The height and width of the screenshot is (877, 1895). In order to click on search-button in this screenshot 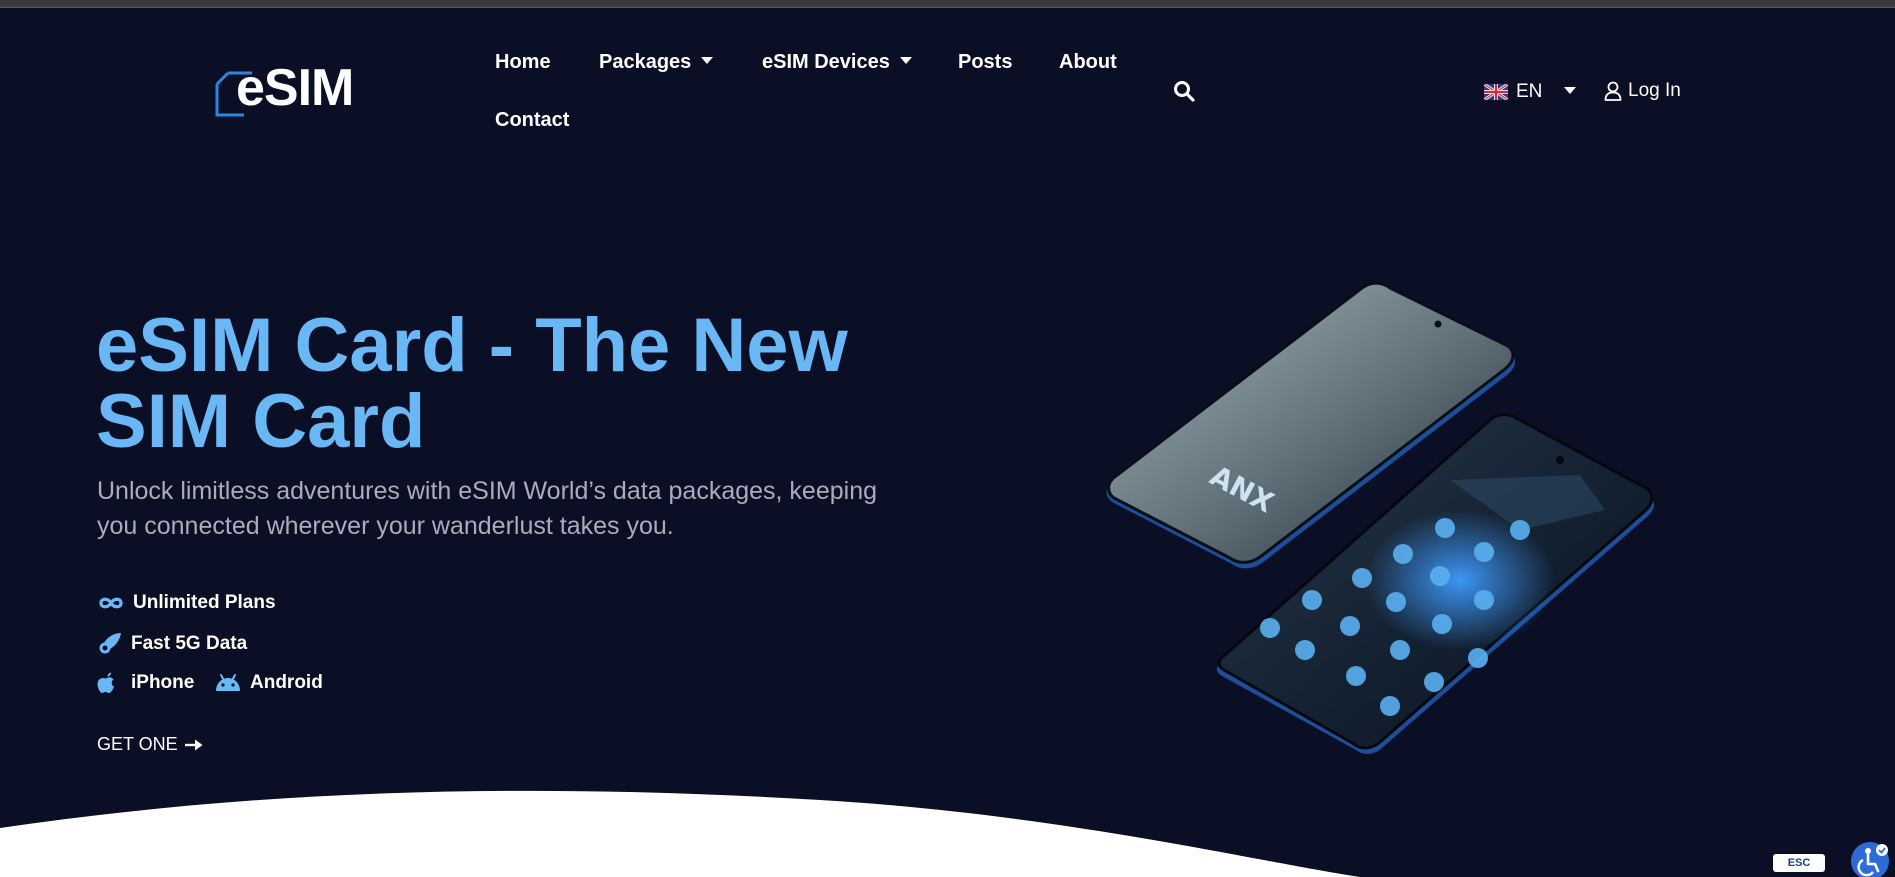, I will do `click(1185, 92)`.